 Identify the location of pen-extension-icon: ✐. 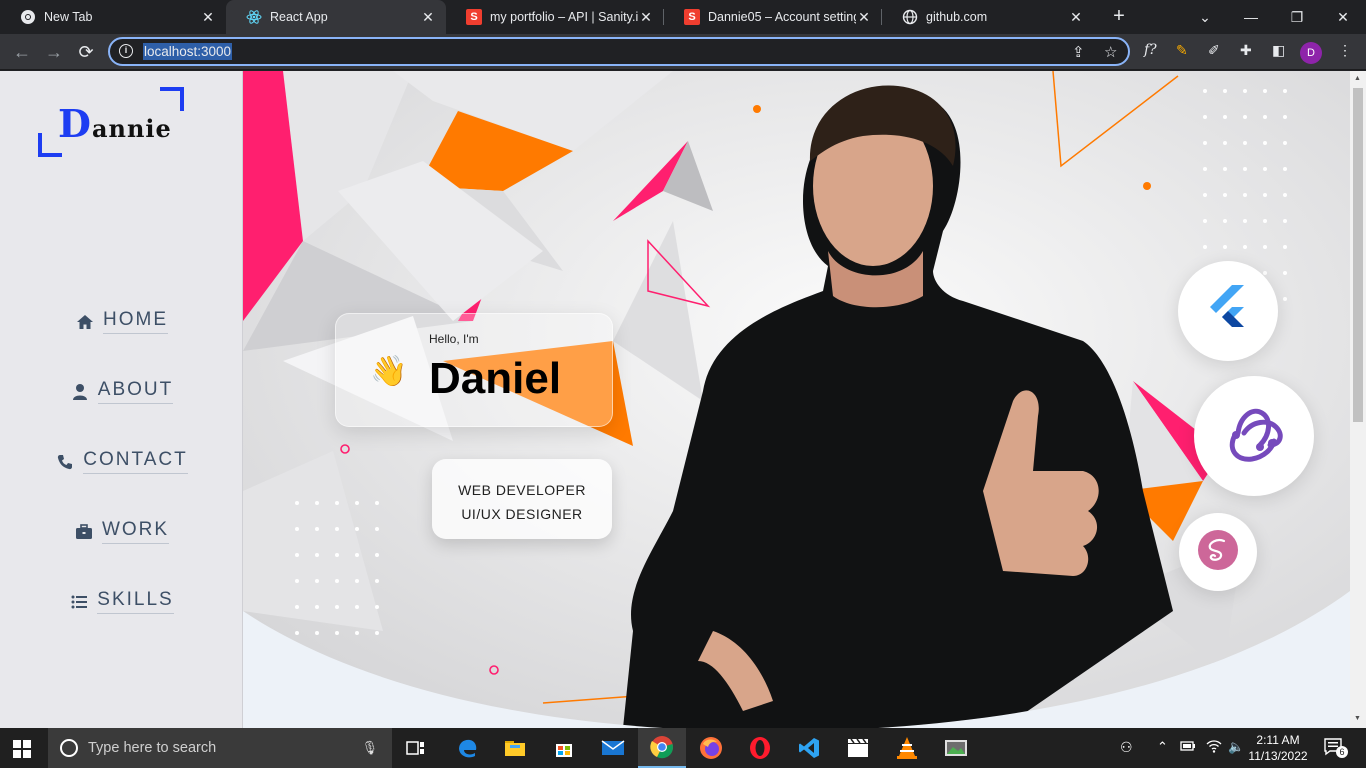
(1214, 50).